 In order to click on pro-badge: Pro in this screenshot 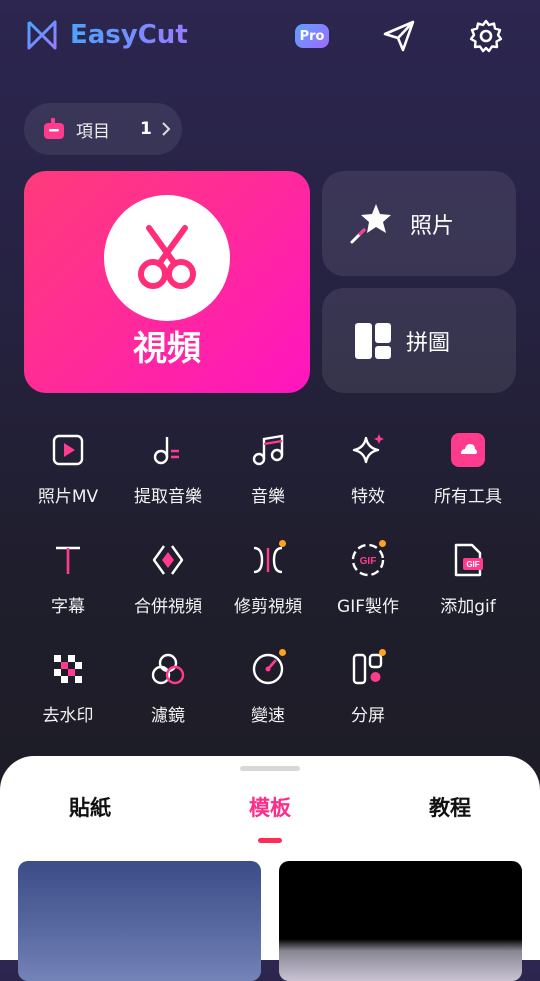, I will do `click(312, 36)`.